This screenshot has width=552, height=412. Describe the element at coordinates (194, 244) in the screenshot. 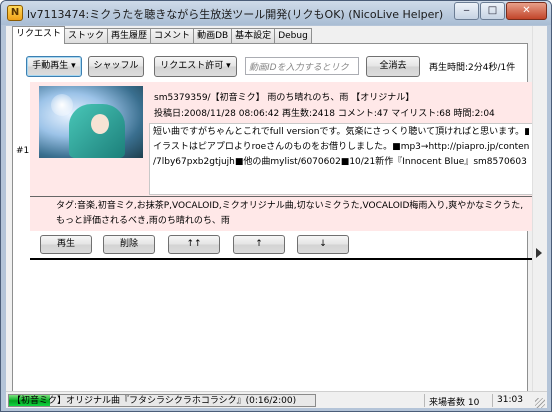

I see `move-top-button: ↑↑` at that location.